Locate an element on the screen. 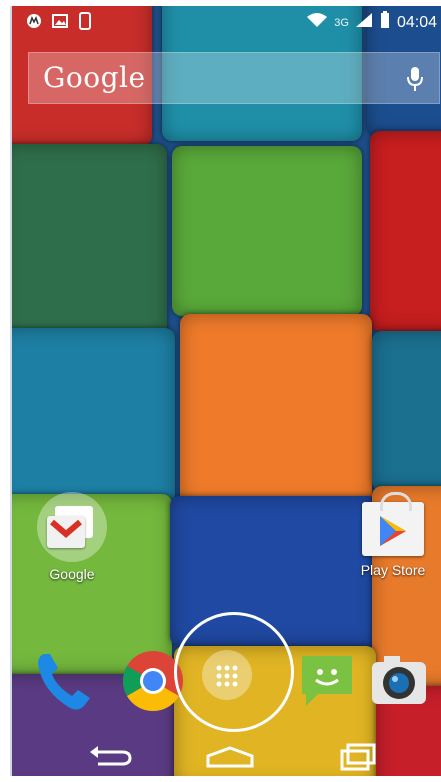  image-icon is located at coordinates (60, 23).